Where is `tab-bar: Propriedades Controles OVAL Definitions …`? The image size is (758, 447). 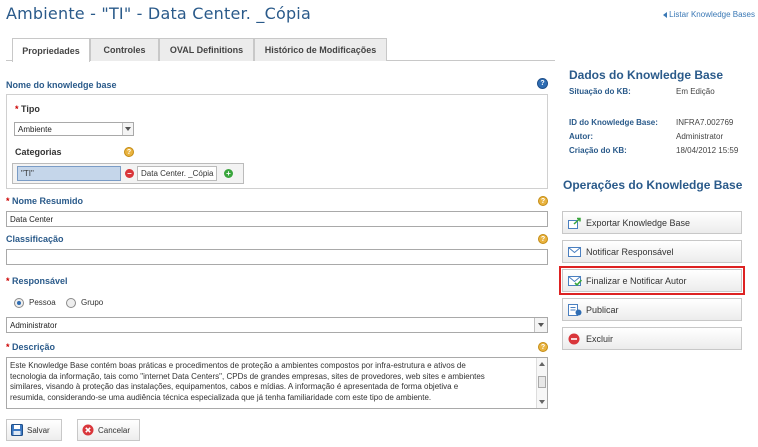 tab-bar: Propriedades Controles OVAL Definitions … is located at coordinates (280, 50).